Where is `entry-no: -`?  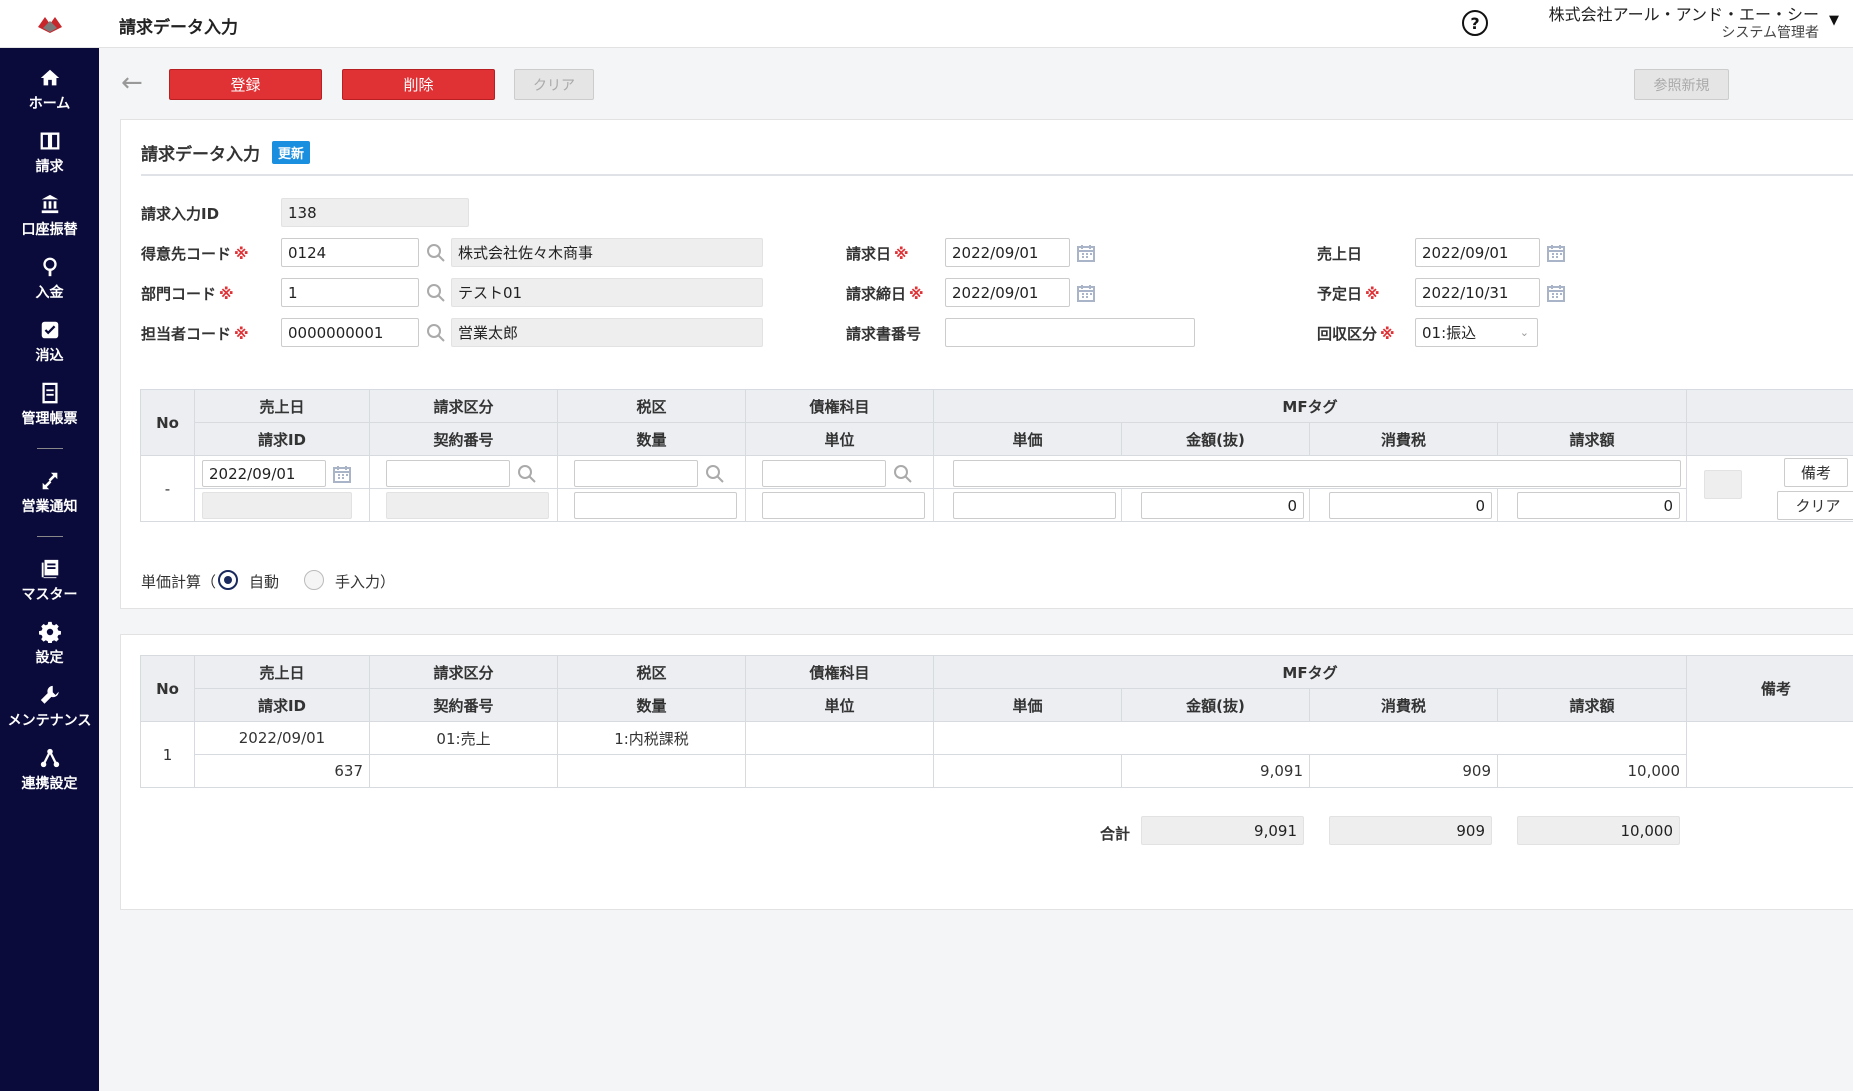
entry-no: - is located at coordinates (167, 488).